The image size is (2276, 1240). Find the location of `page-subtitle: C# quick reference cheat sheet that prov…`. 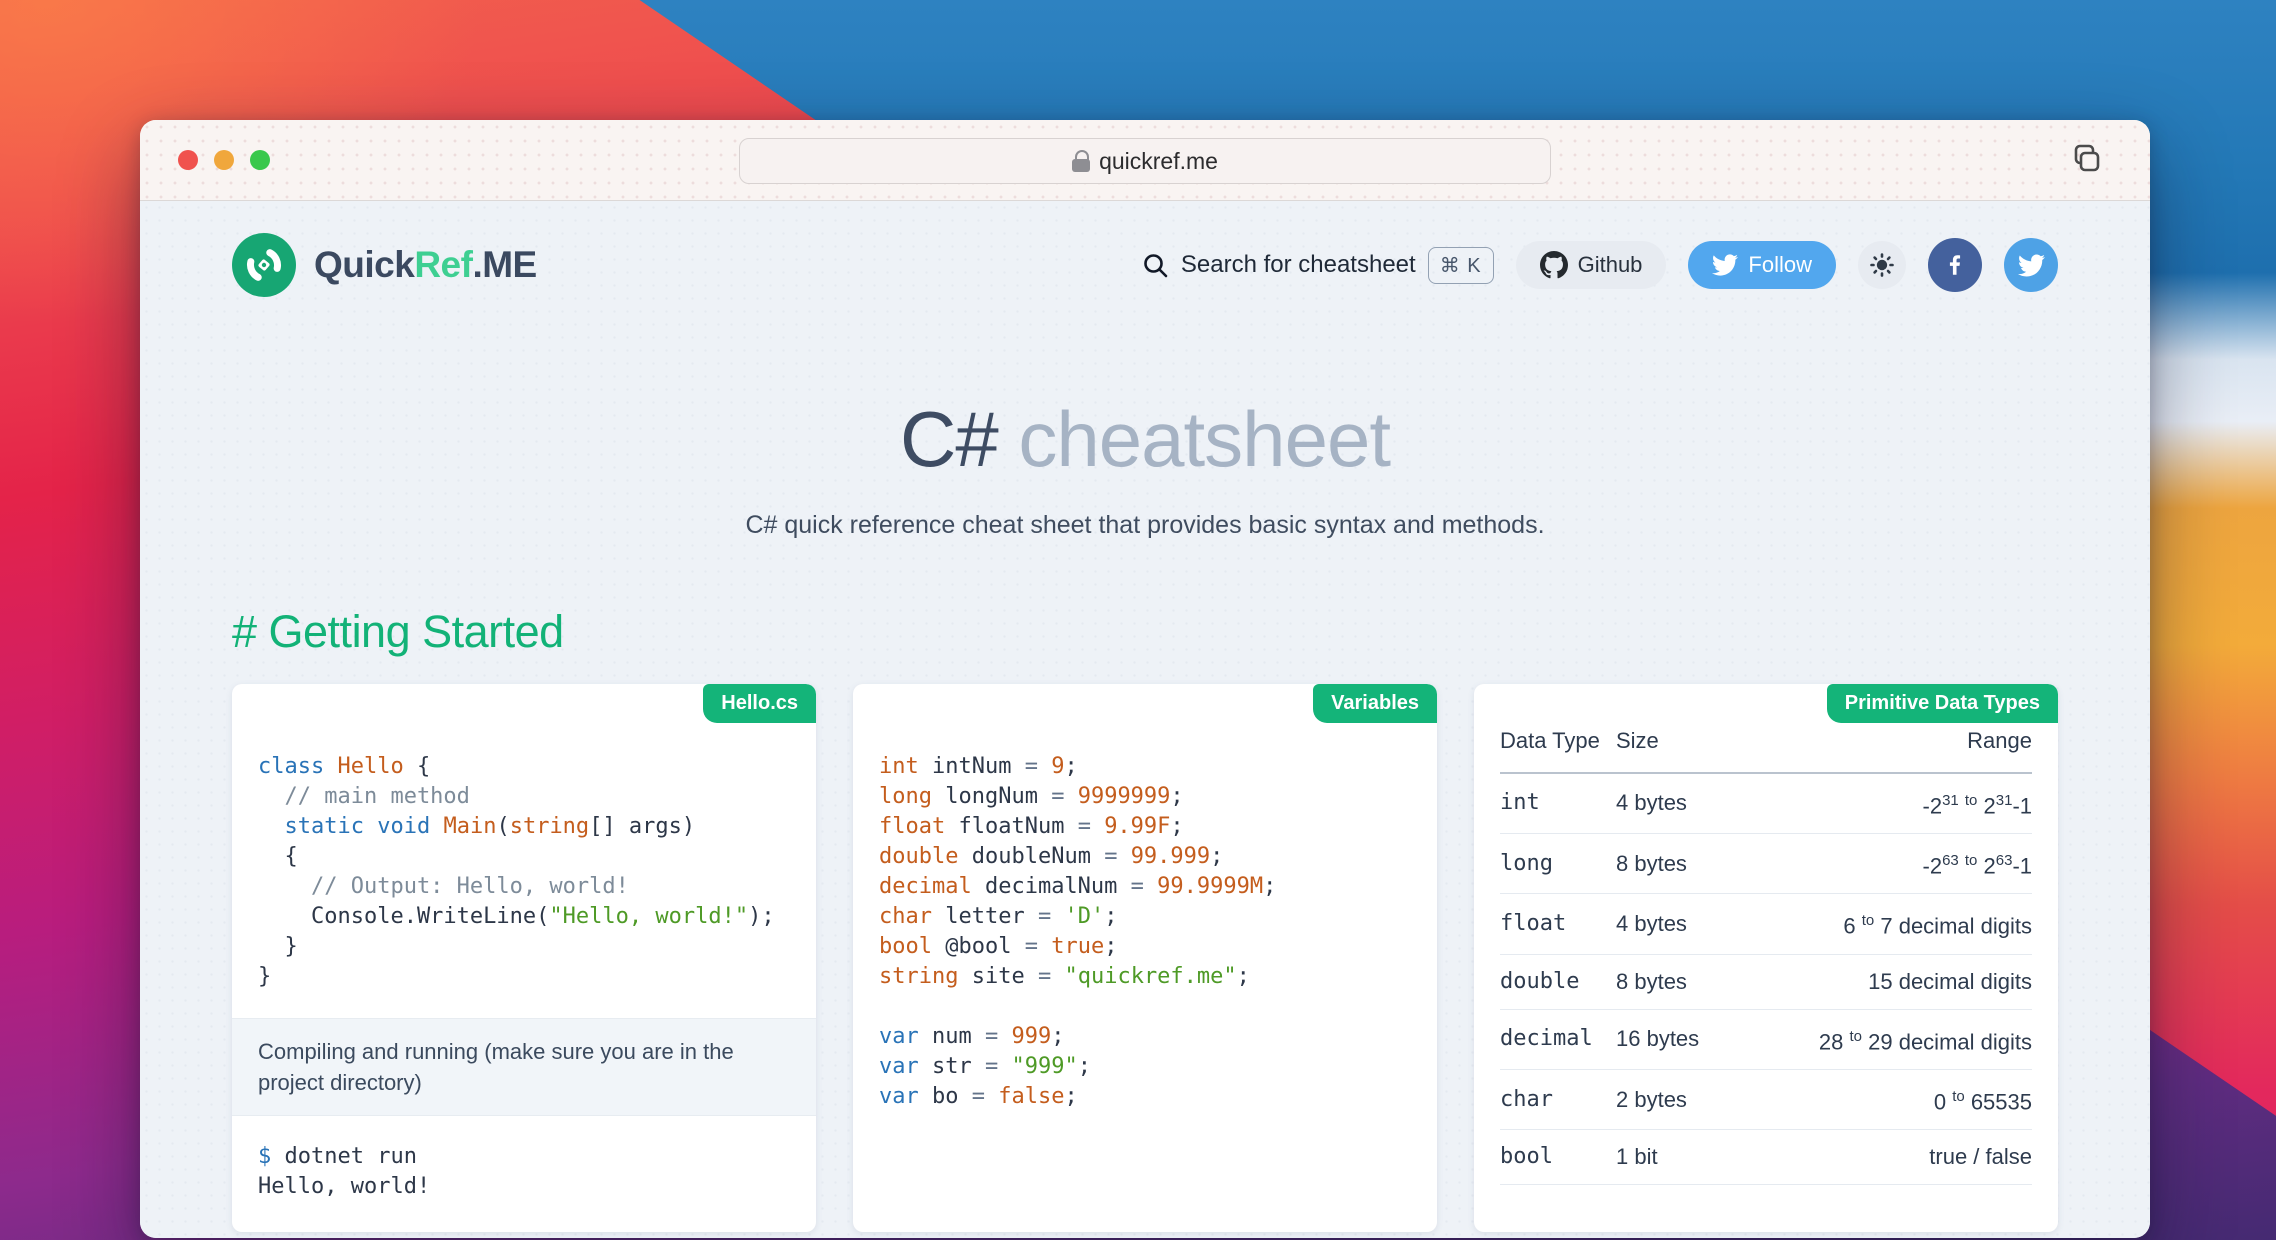

page-subtitle: C# quick reference cheat sheet that prov… is located at coordinates (1145, 524).